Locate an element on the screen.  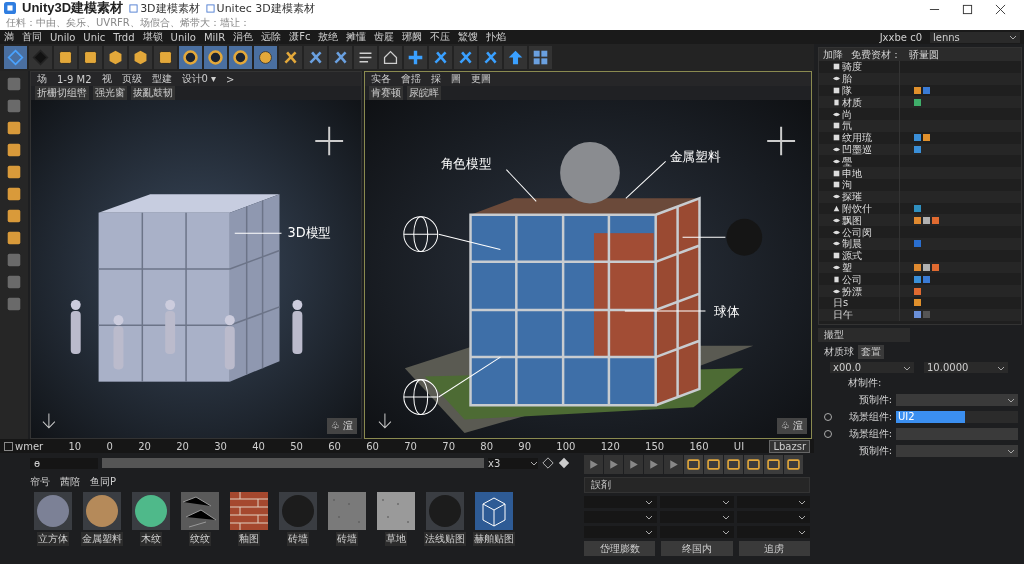
menu-item: 鰵馊 is located at coordinates (468, 37).